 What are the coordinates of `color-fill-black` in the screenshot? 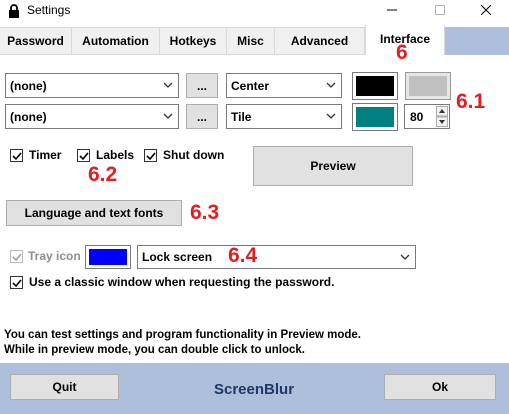 It's located at (375, 86).